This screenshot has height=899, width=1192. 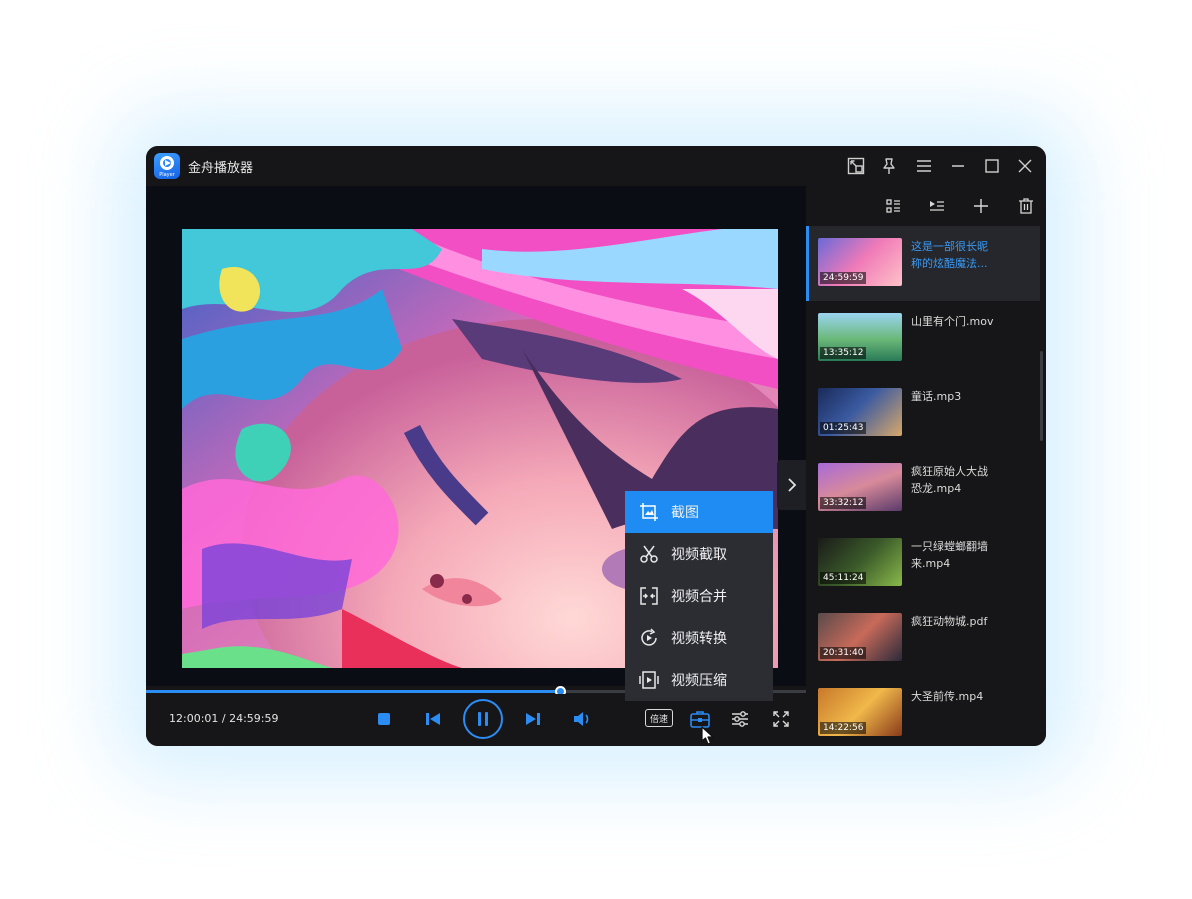 I want to click on playlist-play-icon, so click(x=937, y=206).